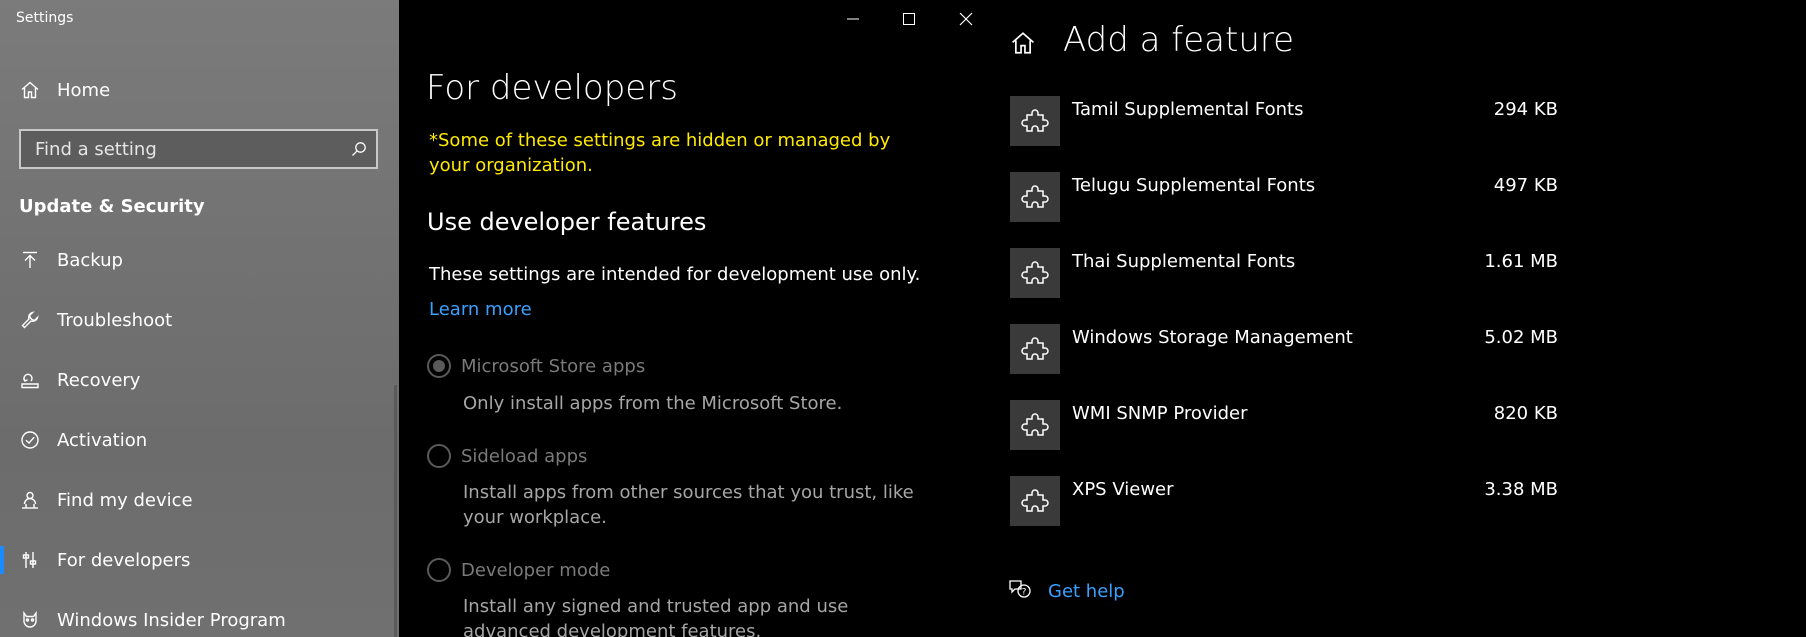 Image resolution: width=1806 pixels, height=637 pixels. What do you see at coordinates (124, 560) in the screenshot?
I see `sidebar-item-label: For developers` at bounding box center [124, 560].